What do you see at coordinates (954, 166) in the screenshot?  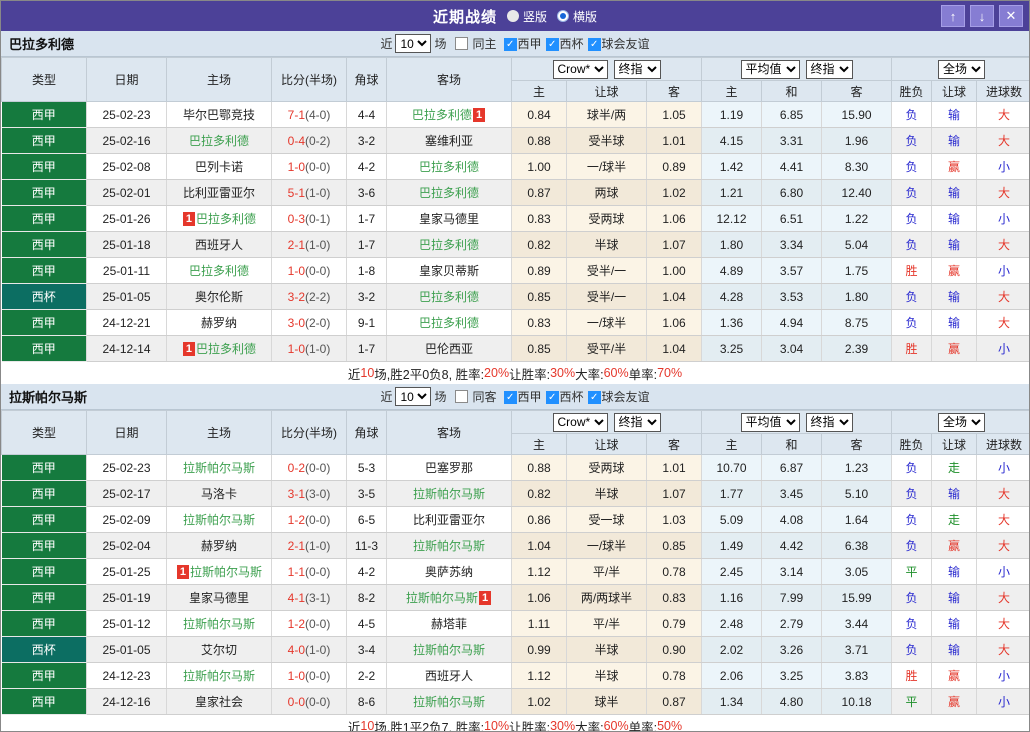 I see `handicap-result-cell: 赢` at bounding box center [954, 166].